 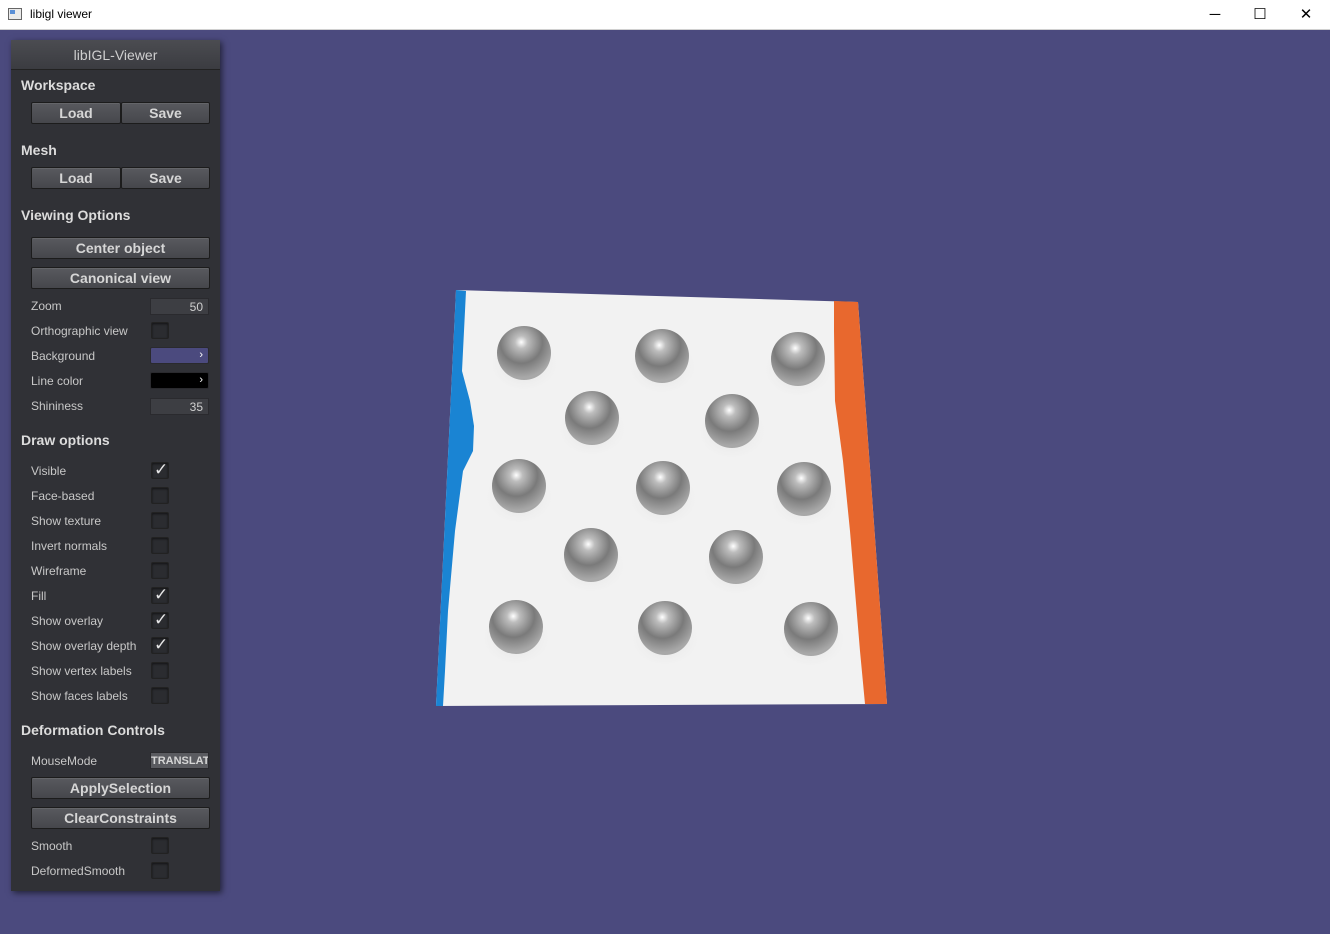 What do you see at coordinates (160, 695) in the screenshot?
I see `show-faces-labels-checkbox` at bounding box center [160, 695].